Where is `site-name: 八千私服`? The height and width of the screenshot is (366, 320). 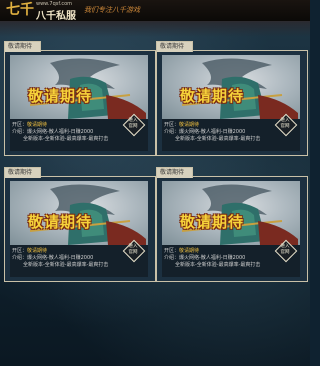 site-name: 八千私服 is located at coordinates (56, 14).